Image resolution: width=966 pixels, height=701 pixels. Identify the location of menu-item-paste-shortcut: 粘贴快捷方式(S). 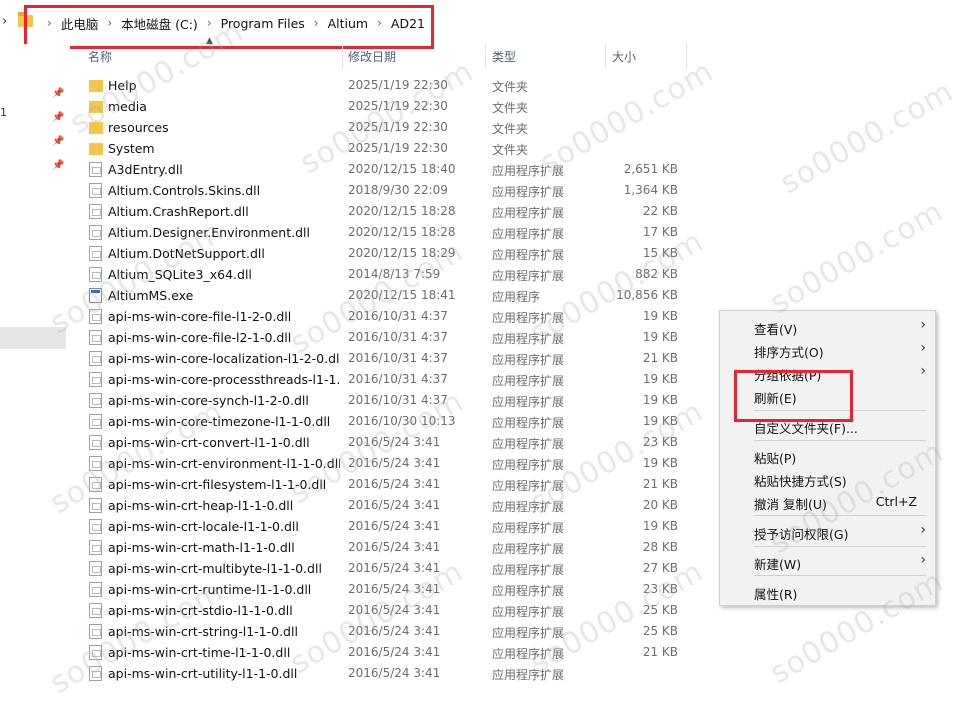
(827, 479).